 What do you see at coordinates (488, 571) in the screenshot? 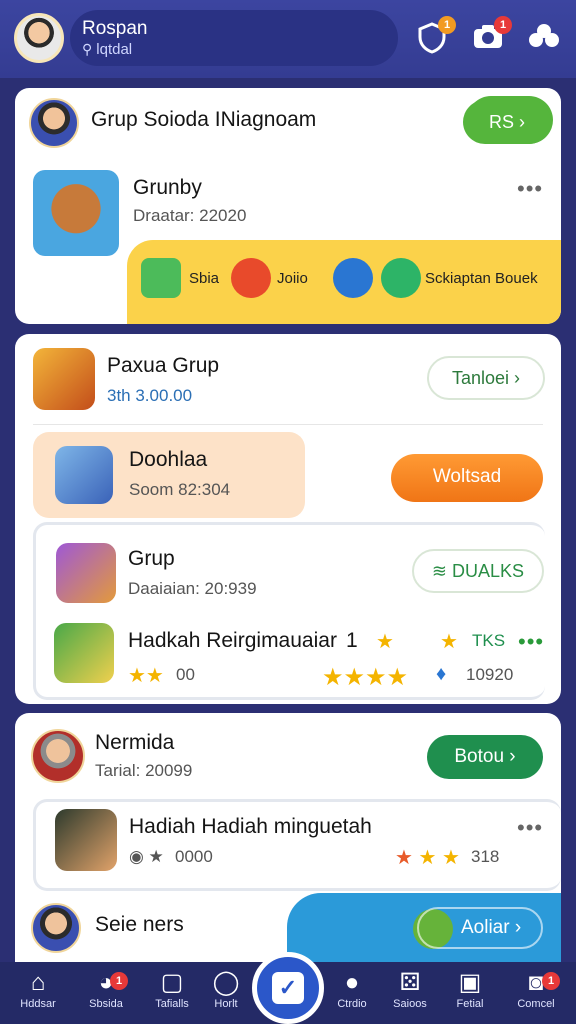
I see `bualks-button-label: DUALKS` at bounding box center [488, 571].